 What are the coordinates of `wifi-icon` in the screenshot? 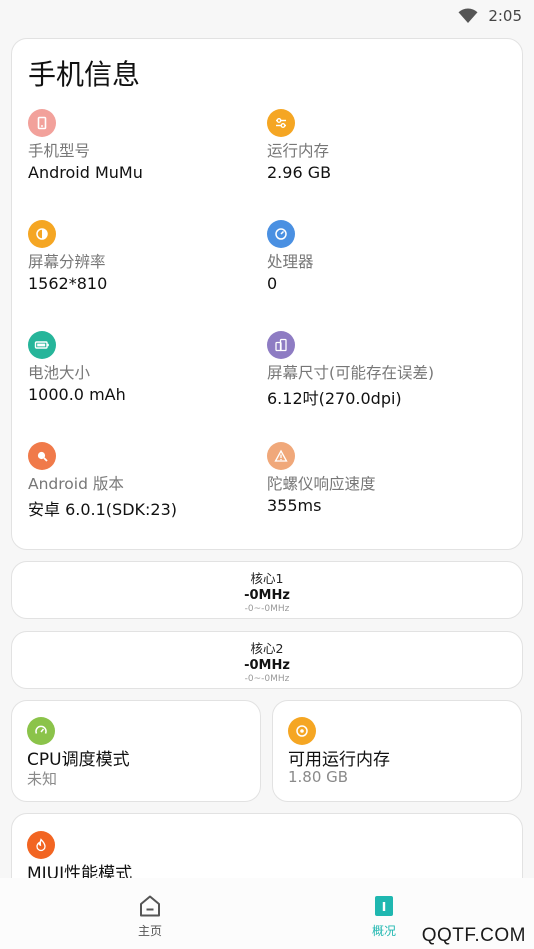 It's located at (468, 16).